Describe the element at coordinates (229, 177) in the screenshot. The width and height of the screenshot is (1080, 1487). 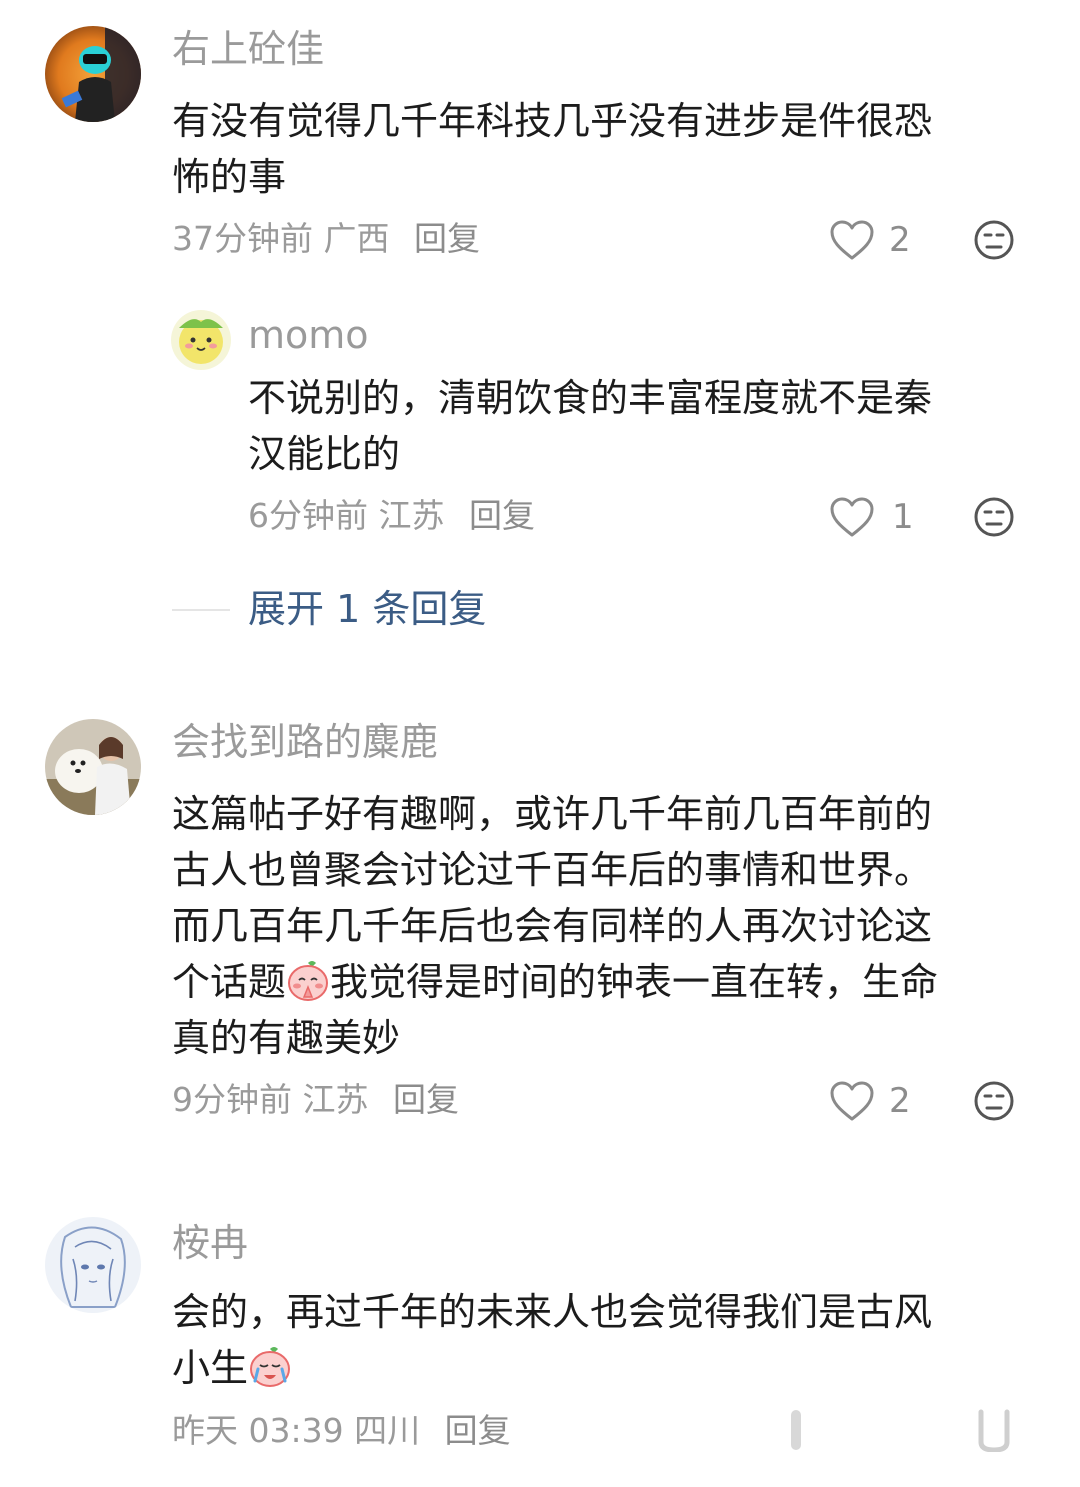
I see `comment-text-line: 怖的事` at that location.